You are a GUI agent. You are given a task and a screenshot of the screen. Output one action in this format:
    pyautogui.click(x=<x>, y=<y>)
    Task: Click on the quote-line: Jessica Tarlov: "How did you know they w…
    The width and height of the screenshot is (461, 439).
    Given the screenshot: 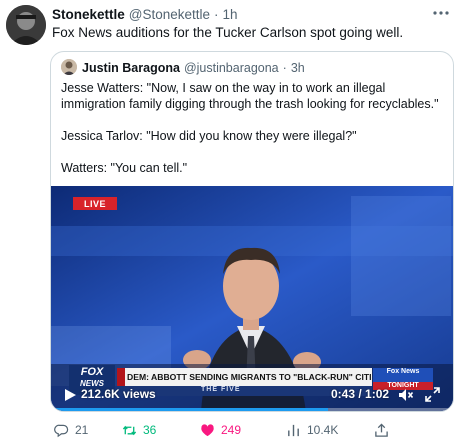 What is the action you would take?
    pyautogui.click(x=209, y=136)
    